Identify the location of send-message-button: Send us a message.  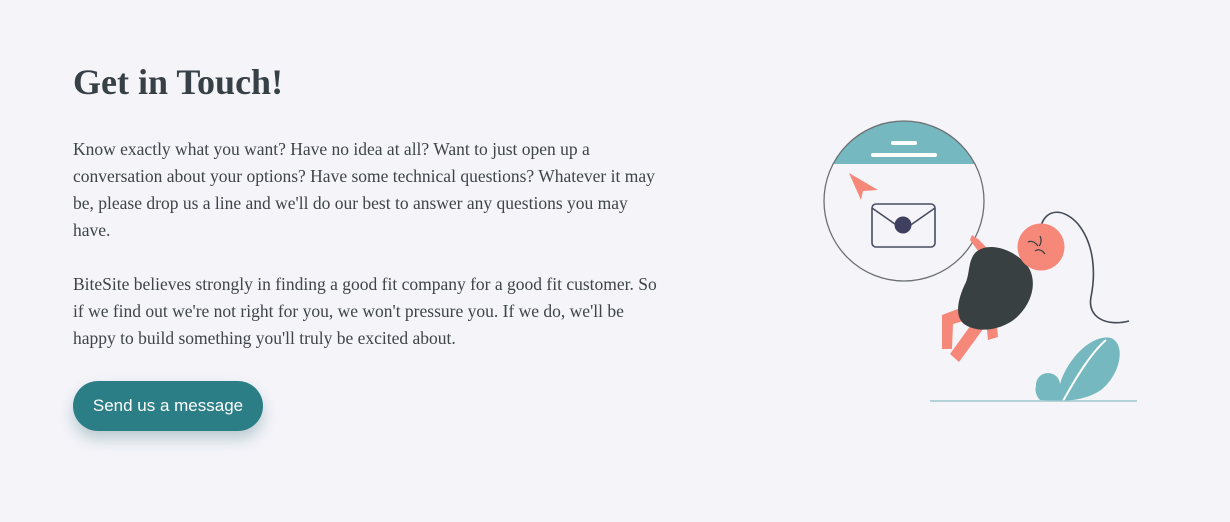
(168, 406).